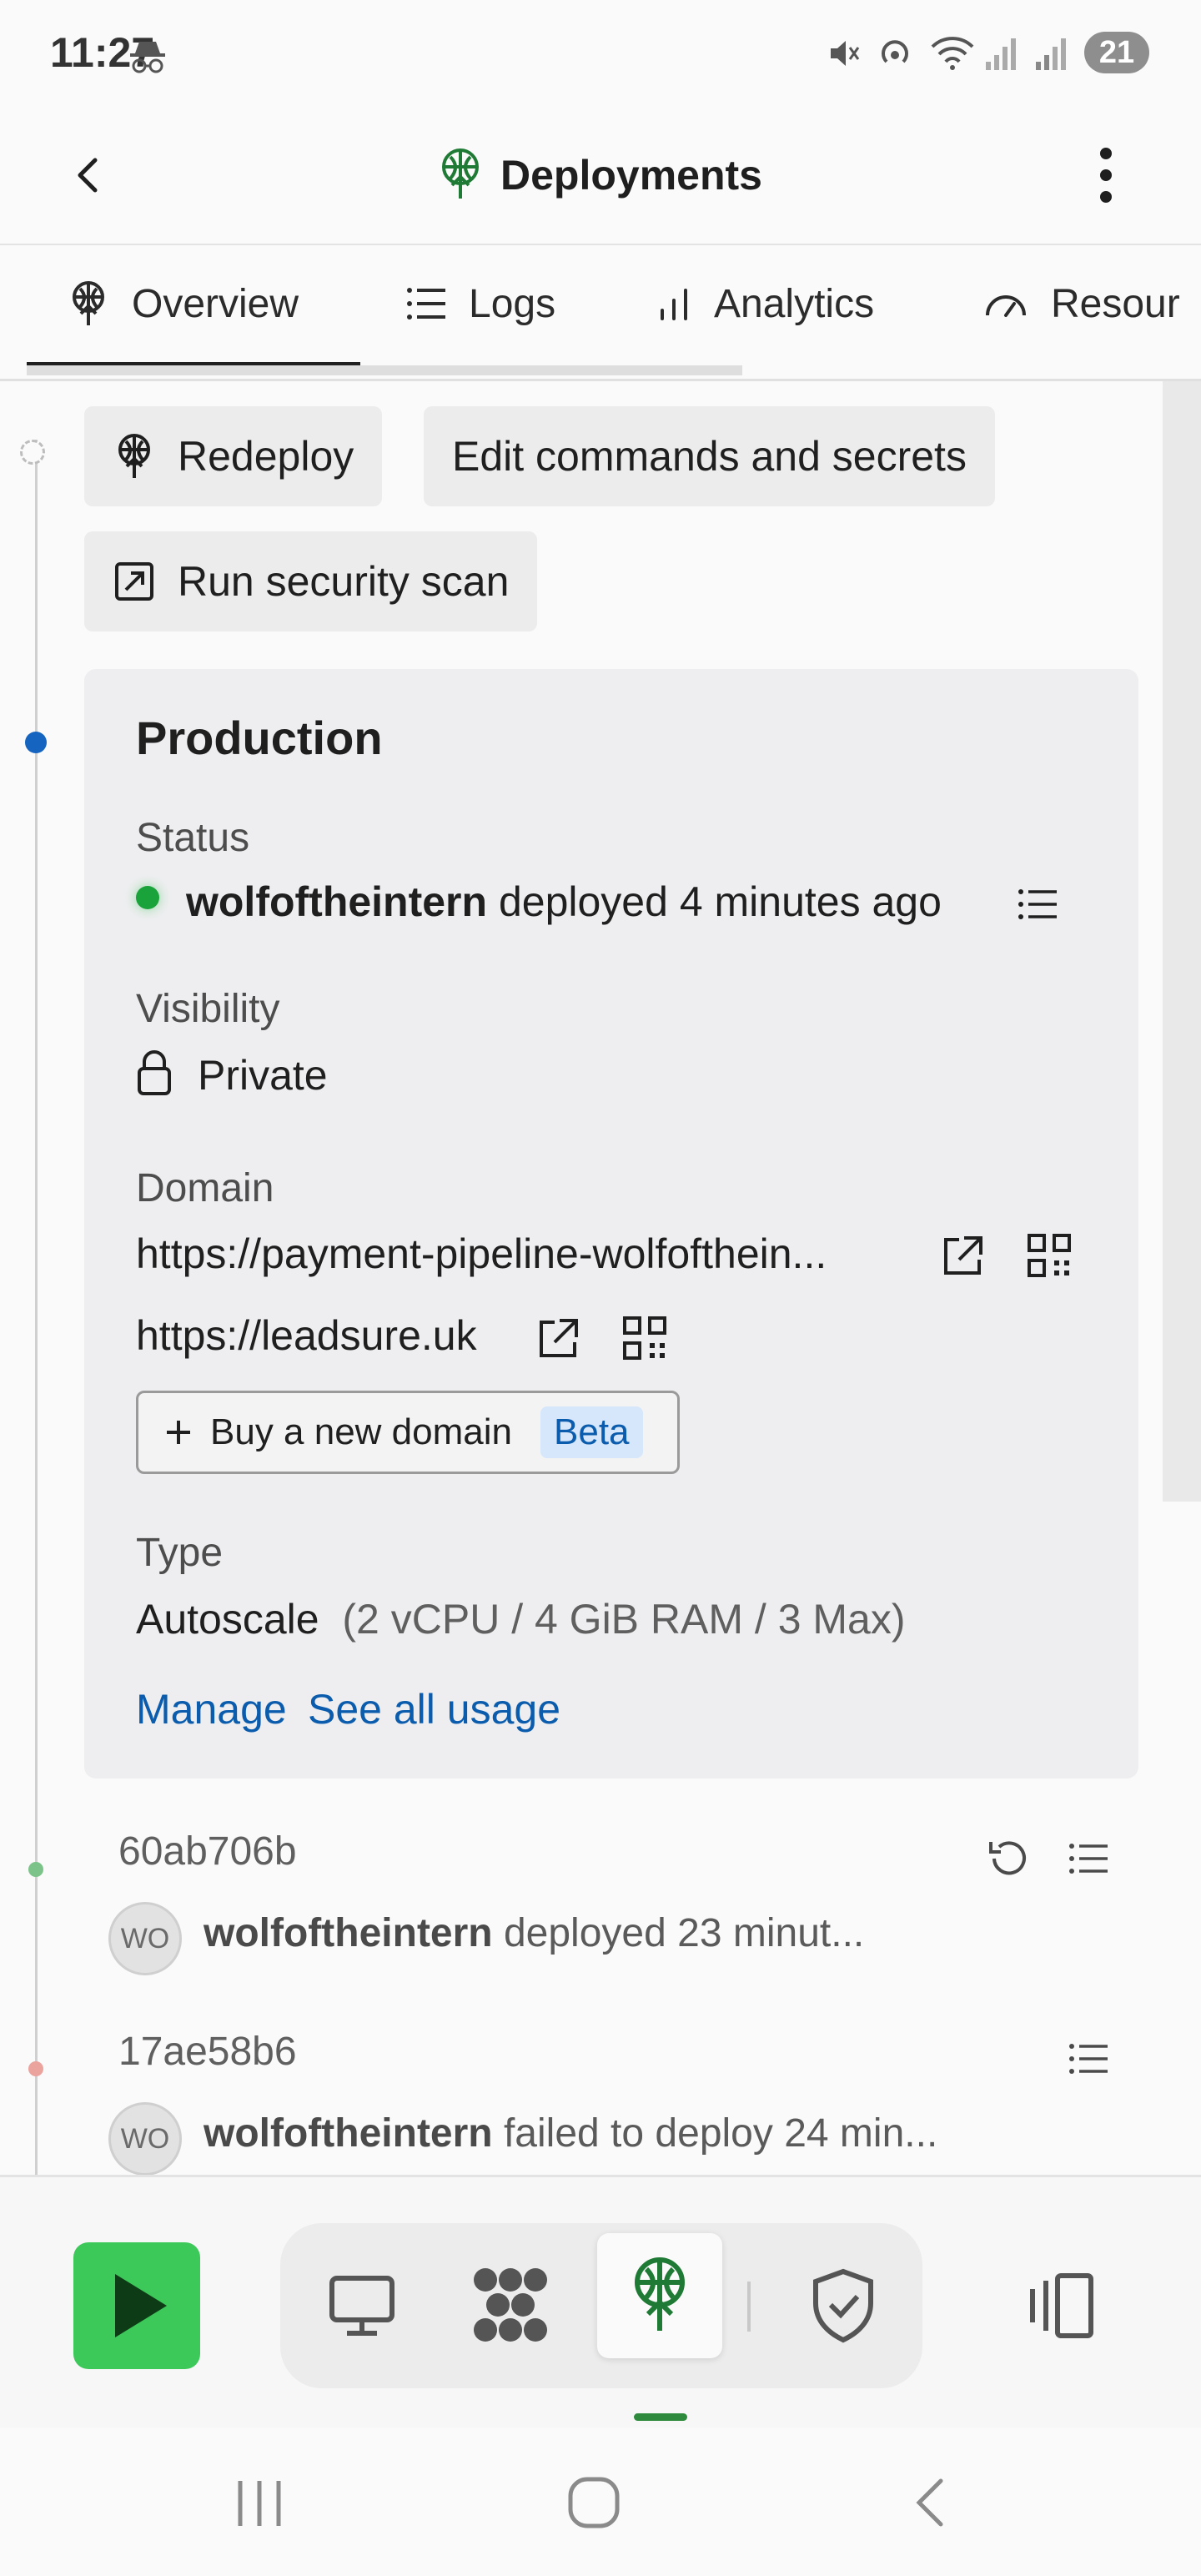 The width and height of the screenshot is (1201, 2576). What do you see at coordinates (1106, 175) in the screenshot?
I see `more-options-icon` at bounding box center [1106, 175].